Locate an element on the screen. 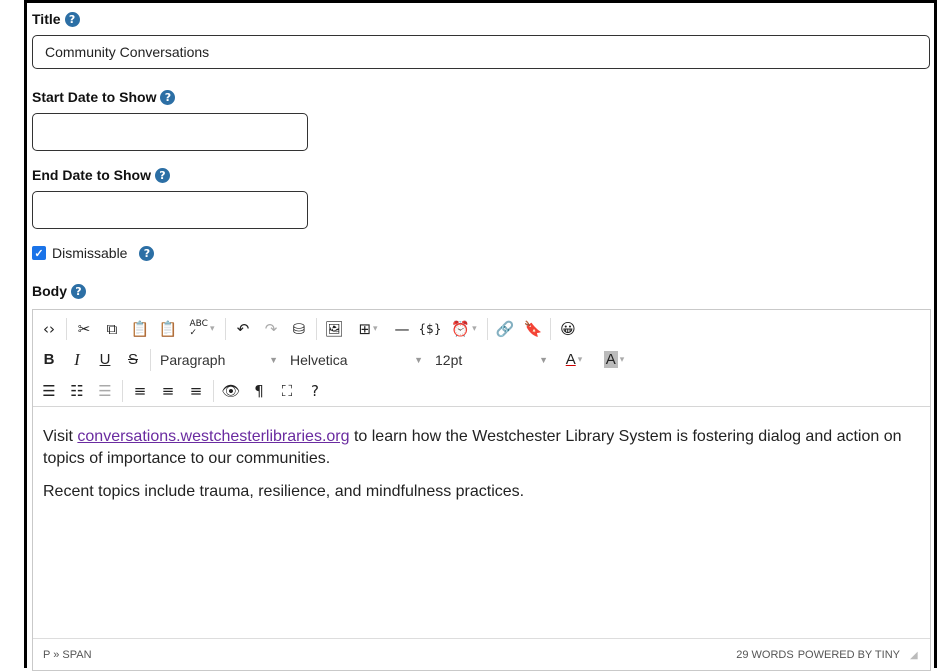 The height and width of the screenshot is (671, 943). title-input is located at coordinates (481, 52).